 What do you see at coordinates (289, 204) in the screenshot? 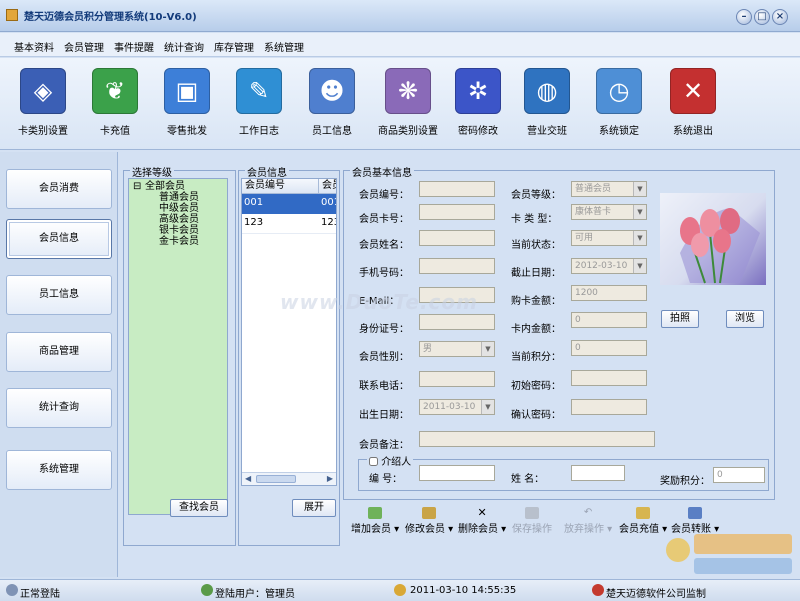
I see `table-row: 001 001` at bounding box center [289, 204].